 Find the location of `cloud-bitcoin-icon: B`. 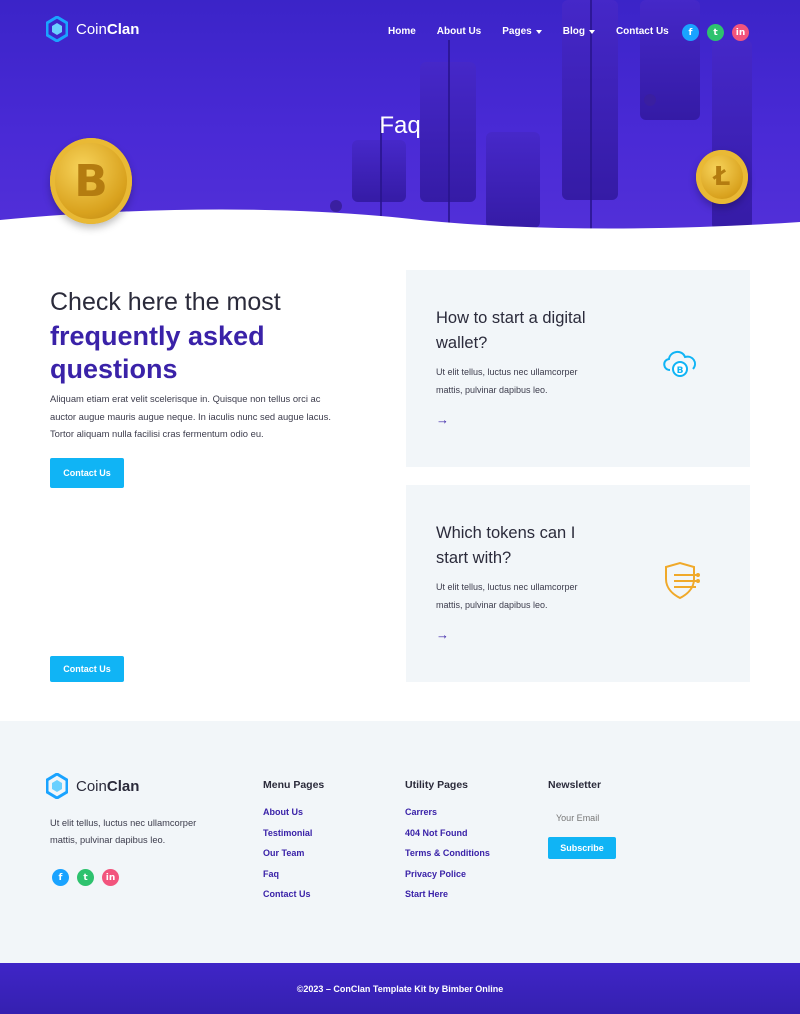

cloud-bitcoin-icon: B is located at coordinates (679, 364).